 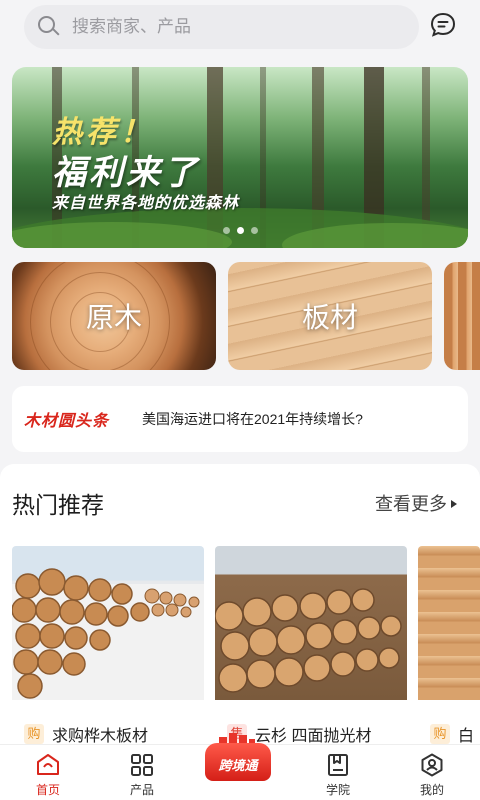 I want to click on view-more-link: 查看更多, so click(x=416, y=503).